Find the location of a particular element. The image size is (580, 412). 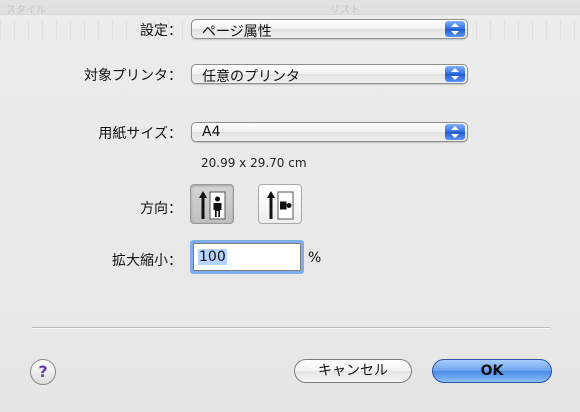

orientation-label: 方向： is located at coordinates (161, 209).